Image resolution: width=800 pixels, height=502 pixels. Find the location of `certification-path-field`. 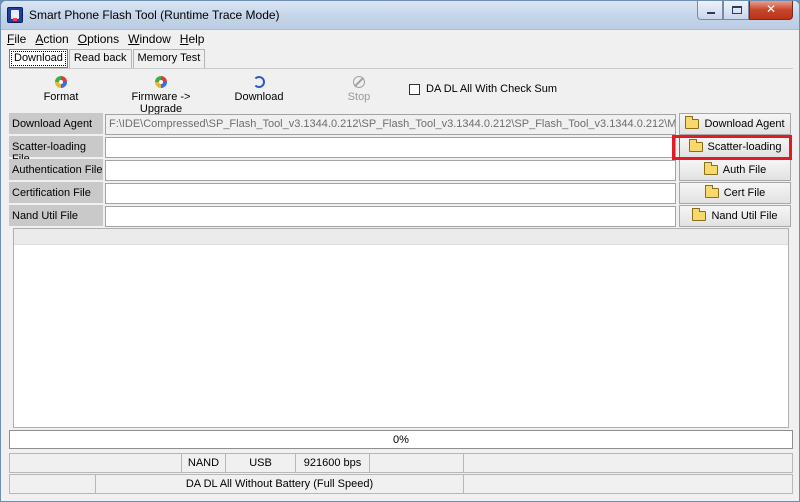

certification-path-field is located at coordinates (390, 193).